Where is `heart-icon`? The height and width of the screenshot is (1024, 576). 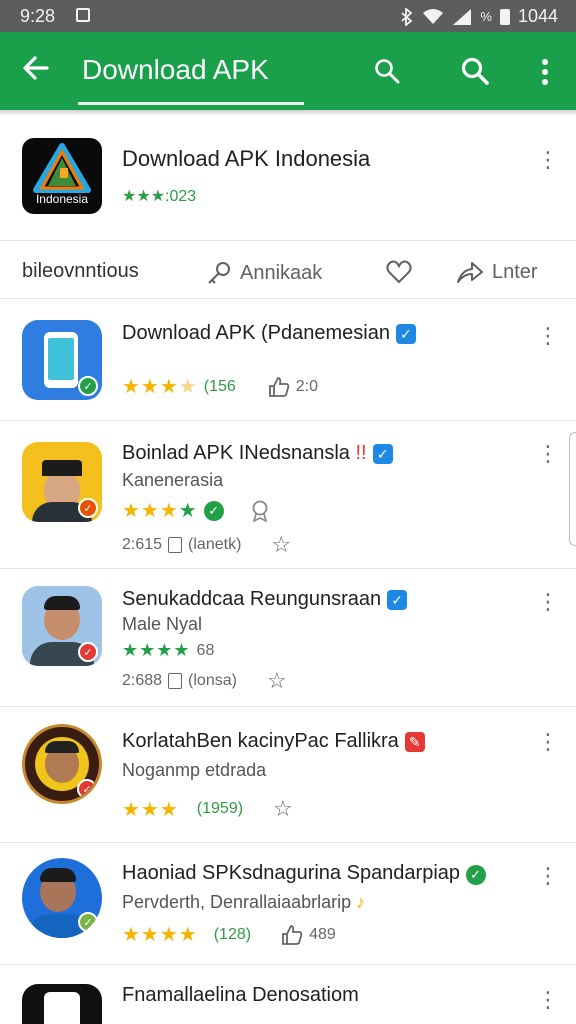
heart-icon is located at coordinates (399, 272).